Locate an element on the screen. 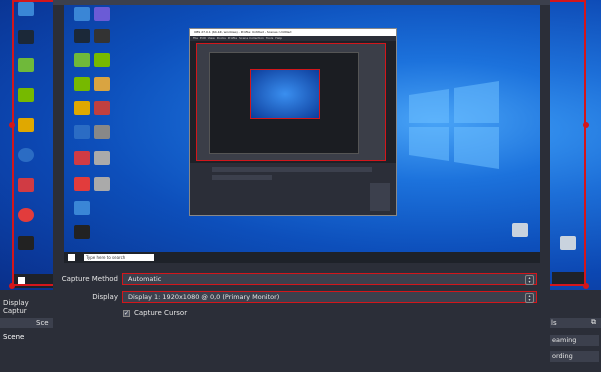 The height and width of the screenshot is (372, 601). source-properties-label: Display Captur is located at coordinates (16, 307).